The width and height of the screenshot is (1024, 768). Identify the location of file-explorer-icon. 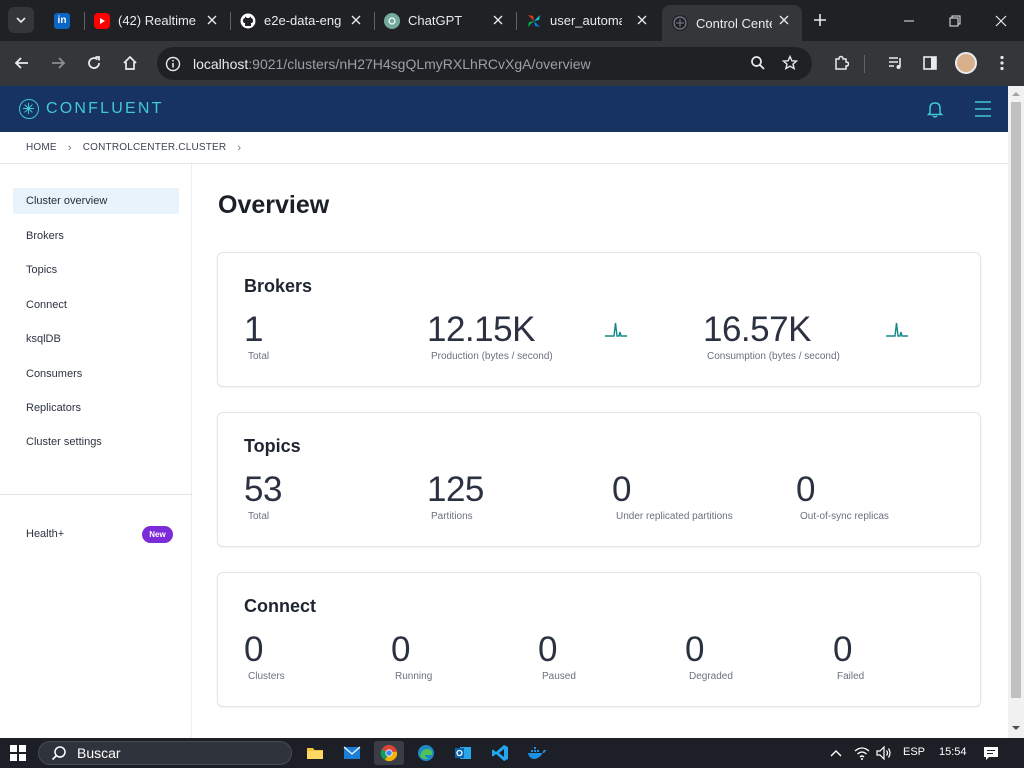
(315, 753).